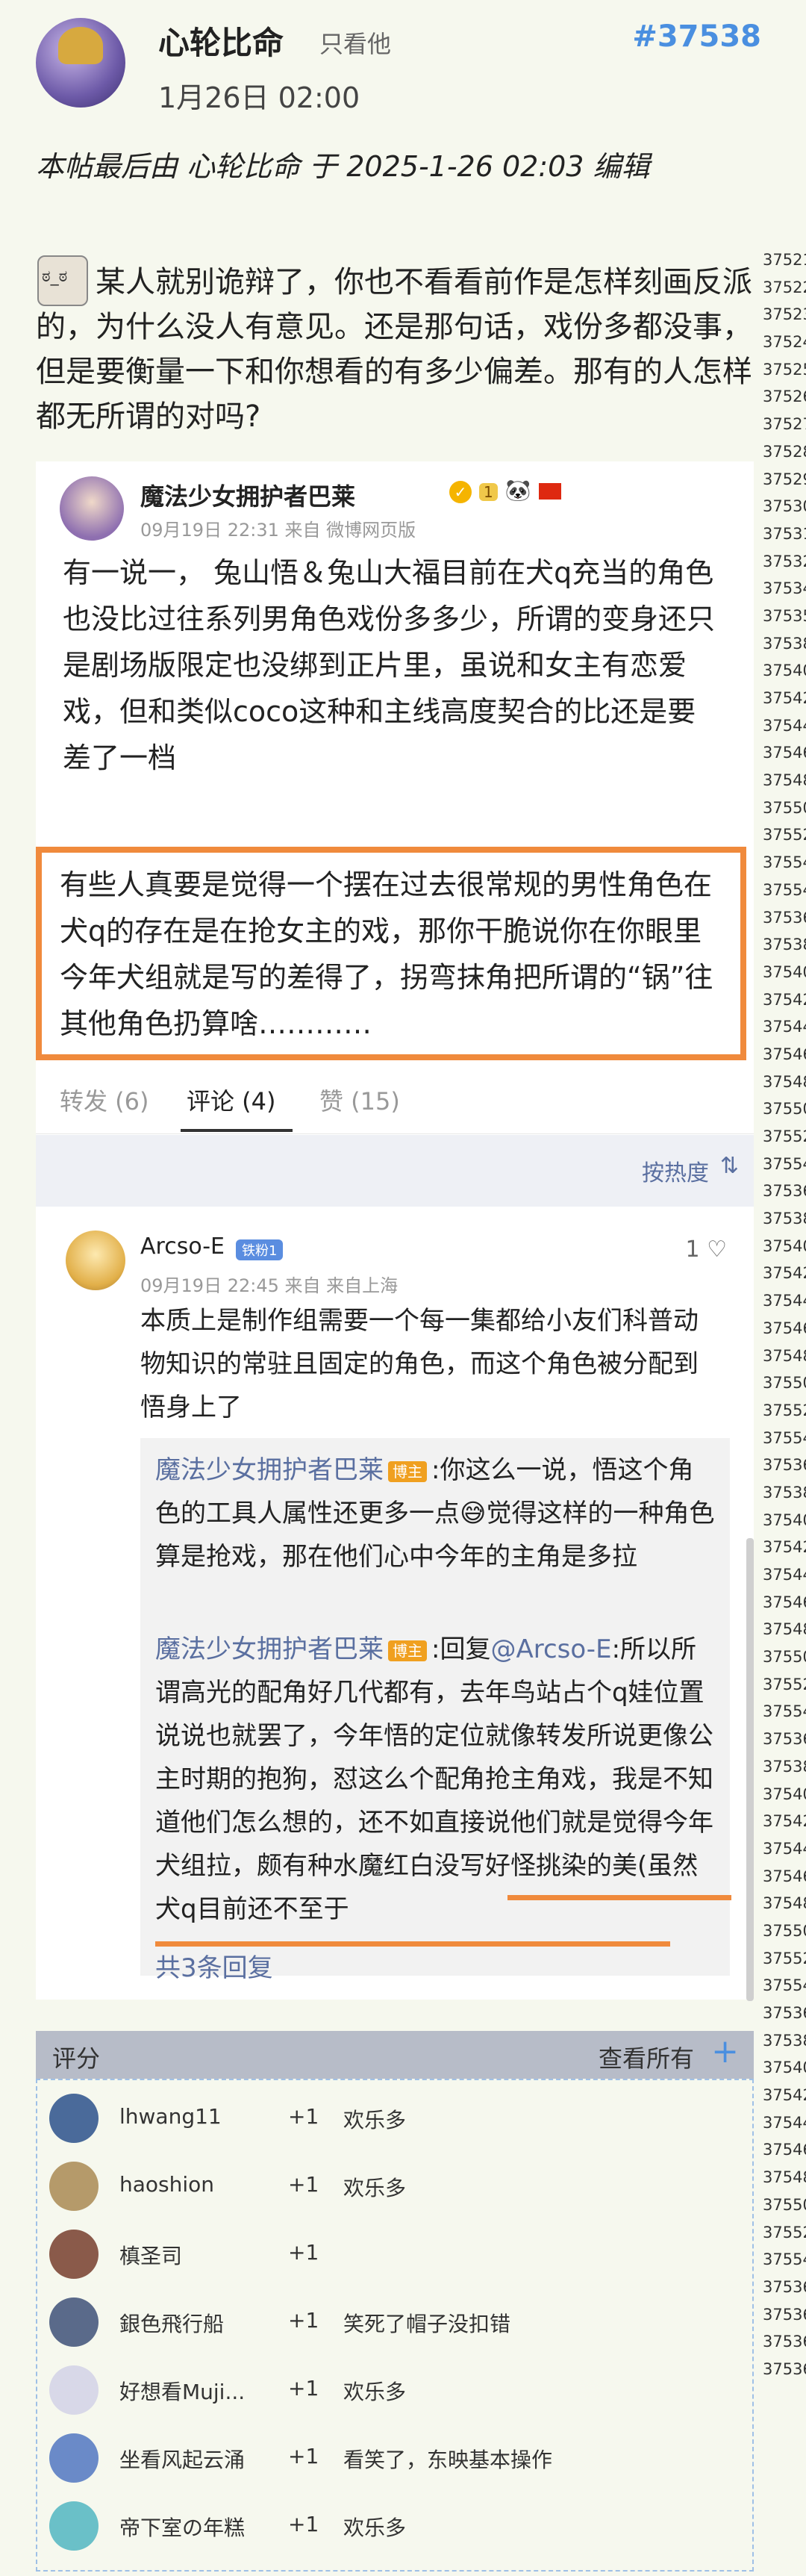 The width and height of the screenshot is (806, 2576). I want to click on scrollbar, so click(750, 1769).